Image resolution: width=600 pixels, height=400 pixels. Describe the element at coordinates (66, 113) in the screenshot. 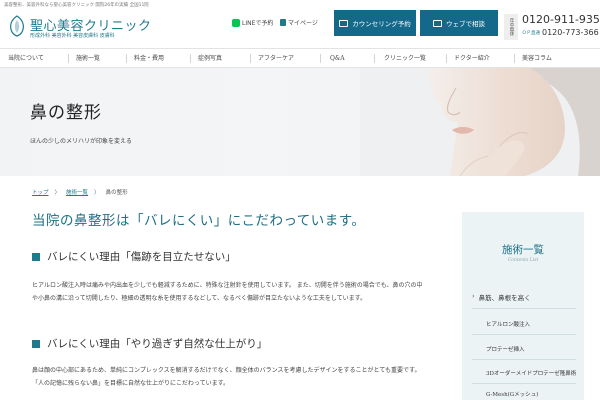

I see `page-title: 鼻の整形` at that location.